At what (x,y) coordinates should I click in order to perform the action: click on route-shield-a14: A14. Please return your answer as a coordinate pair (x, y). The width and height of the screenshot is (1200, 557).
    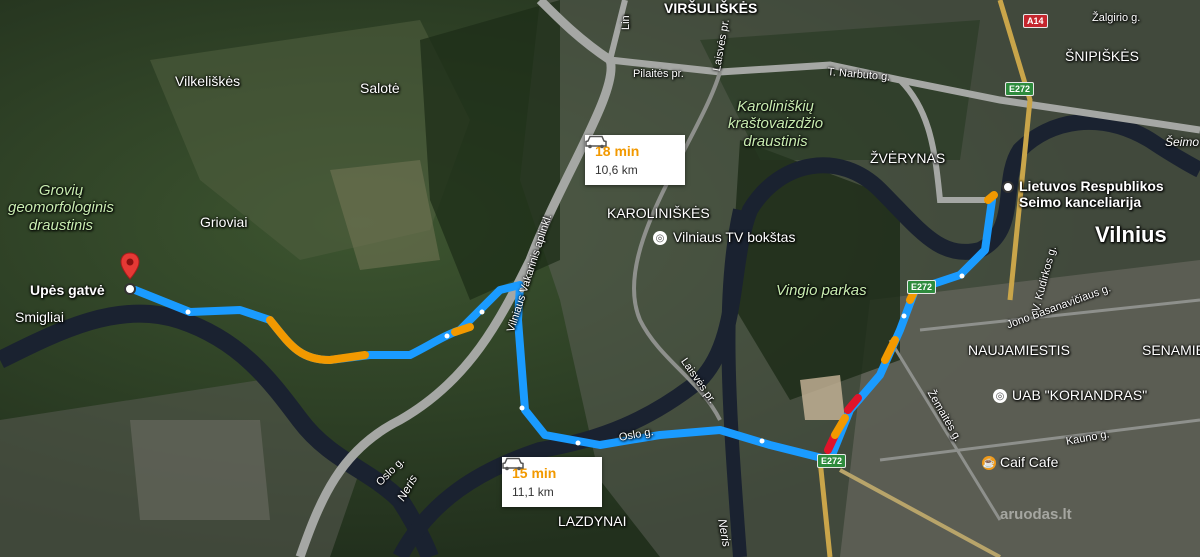
    Looking at the image, I should click on (1035, 21).